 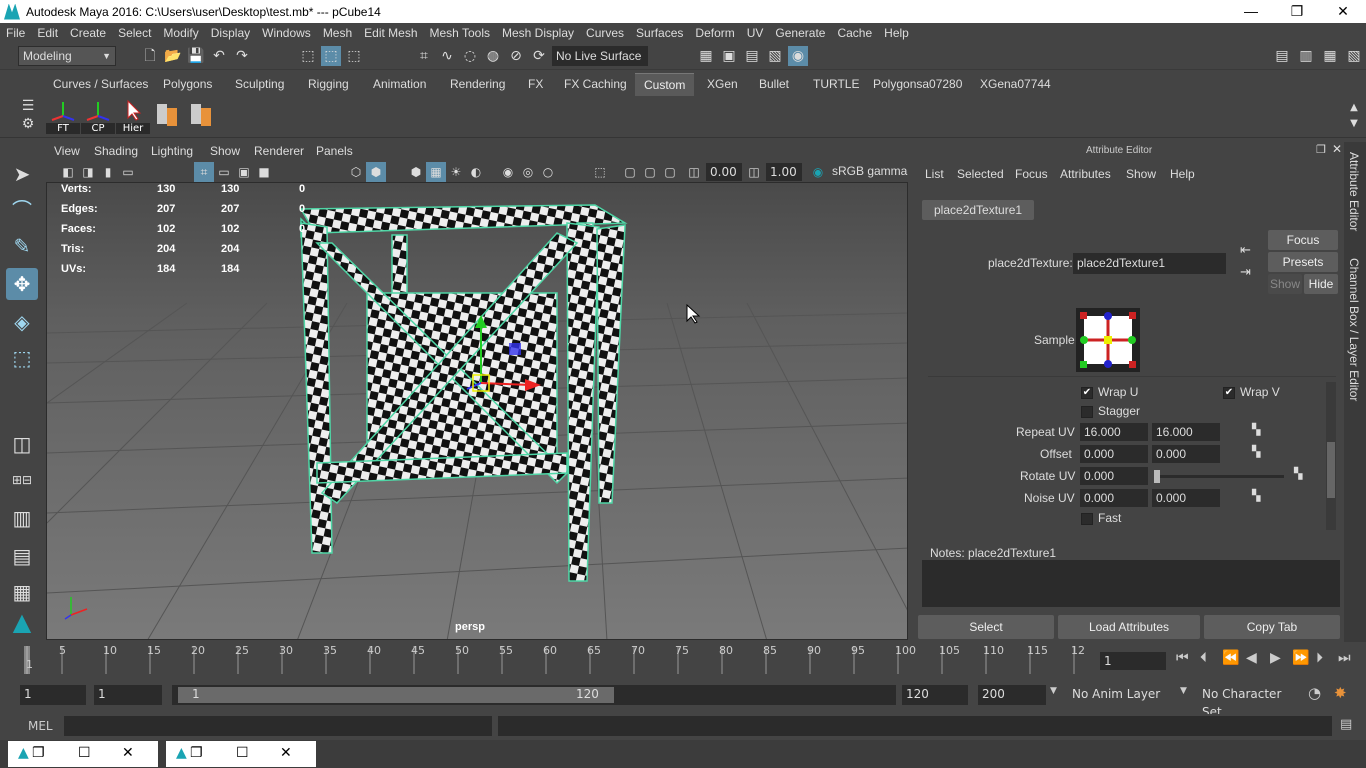 I want to click on anti-alias-icon: ○, so click(x=548, y=172).